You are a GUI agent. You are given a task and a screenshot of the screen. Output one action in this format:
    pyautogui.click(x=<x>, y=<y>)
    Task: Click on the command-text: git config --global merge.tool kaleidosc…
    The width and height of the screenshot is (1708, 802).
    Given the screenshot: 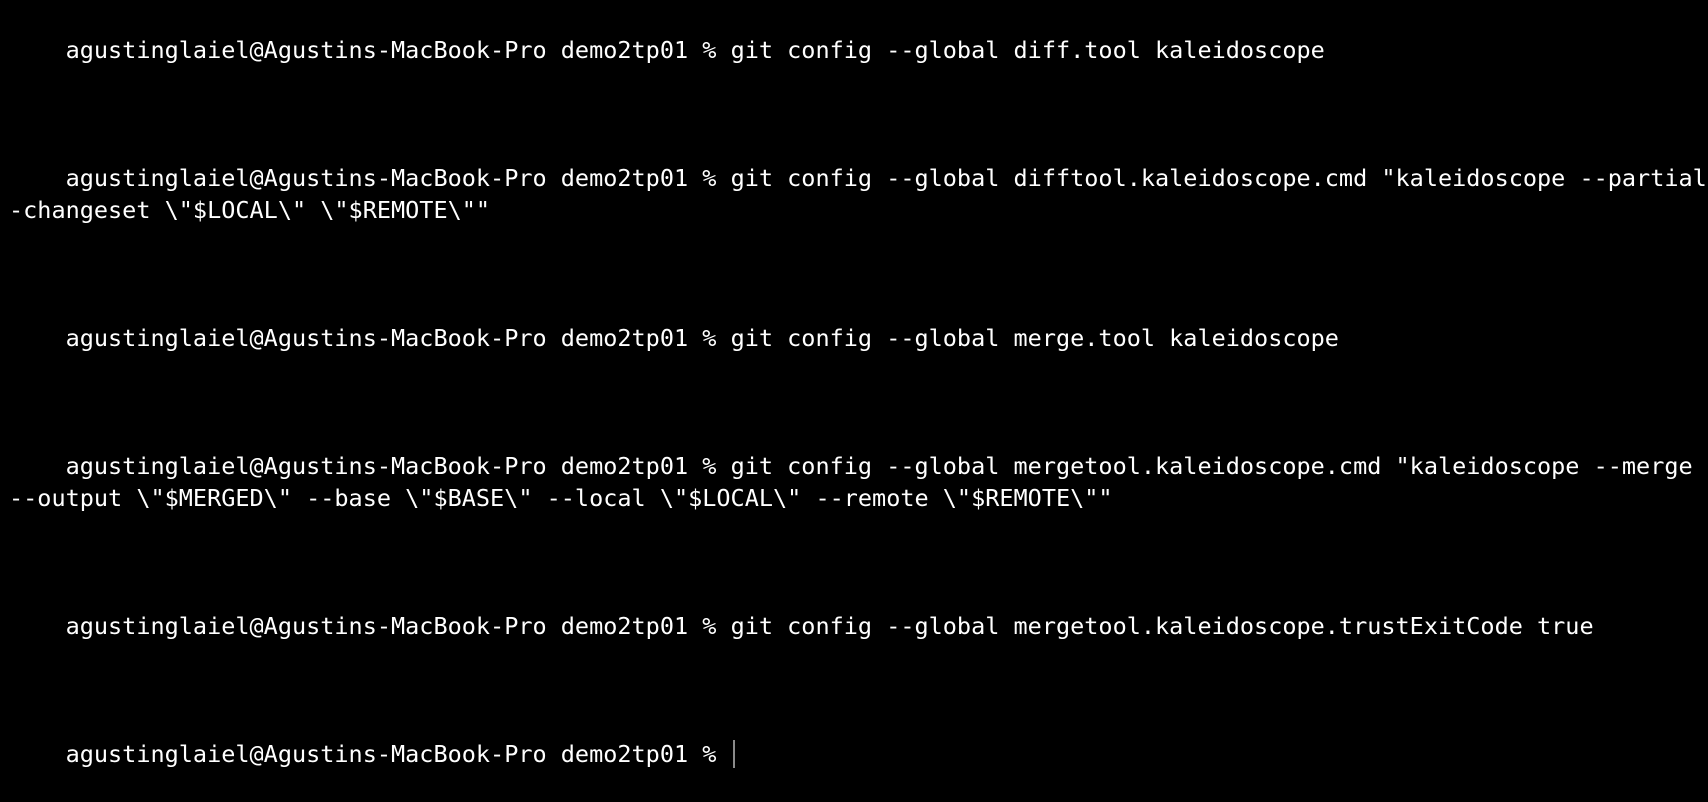 What is the action you would take?
    pyautogui.click(x=1034, y=338)
    